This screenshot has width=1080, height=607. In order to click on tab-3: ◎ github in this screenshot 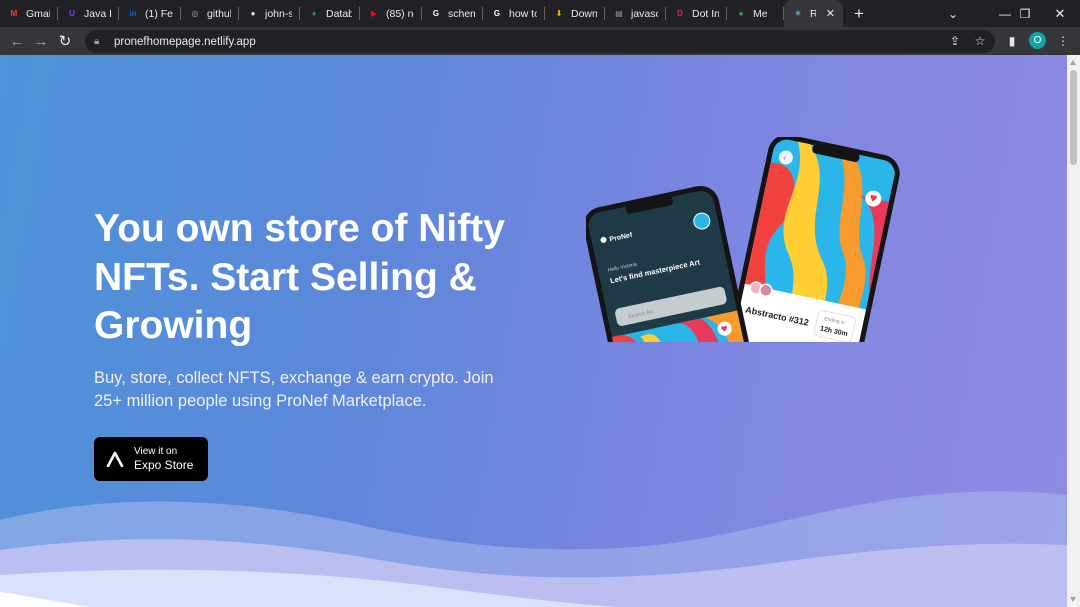, I will do `click(210, 13)`.